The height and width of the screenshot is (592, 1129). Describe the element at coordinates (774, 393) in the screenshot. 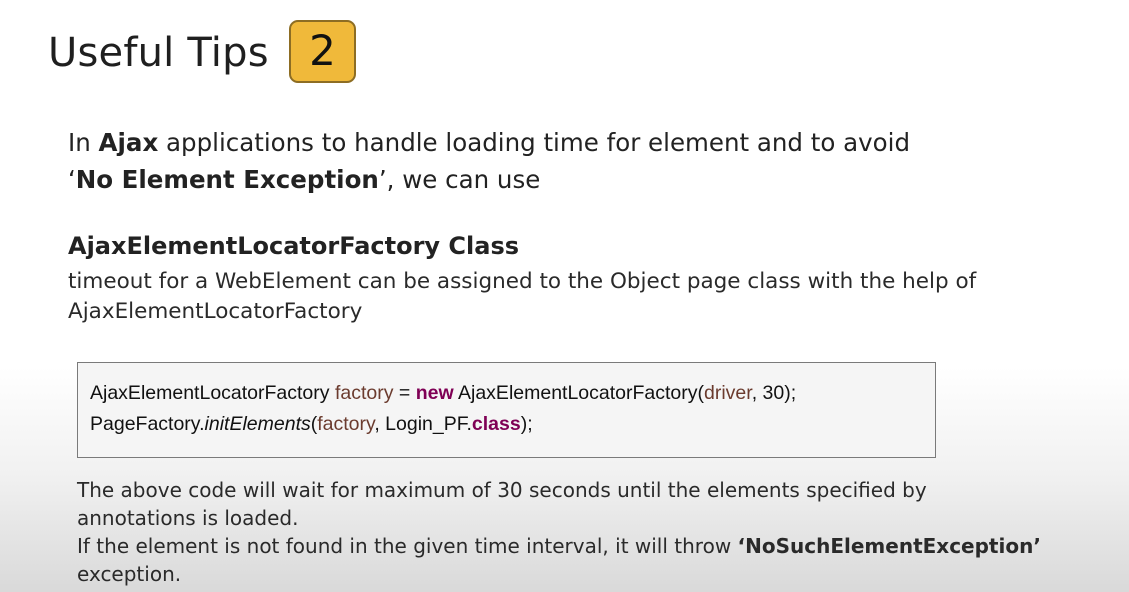

I see `code-token: , 30);` at that location.